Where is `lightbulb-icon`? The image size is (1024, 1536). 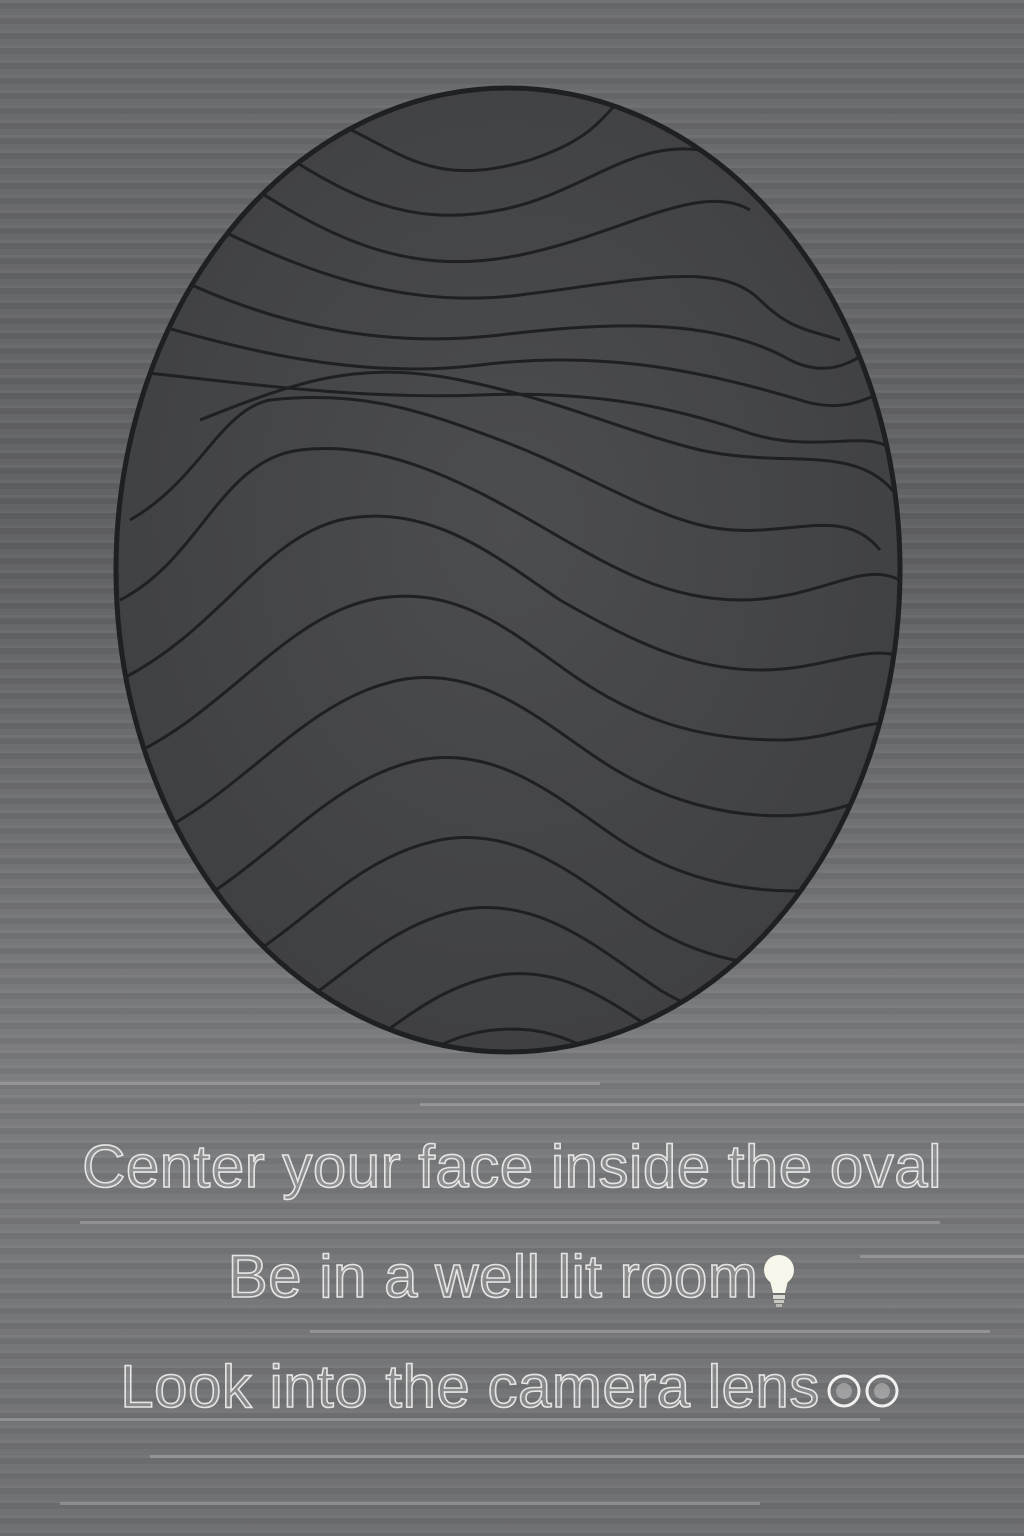
lightbulb-icon is located at coordinates (779, 1281).